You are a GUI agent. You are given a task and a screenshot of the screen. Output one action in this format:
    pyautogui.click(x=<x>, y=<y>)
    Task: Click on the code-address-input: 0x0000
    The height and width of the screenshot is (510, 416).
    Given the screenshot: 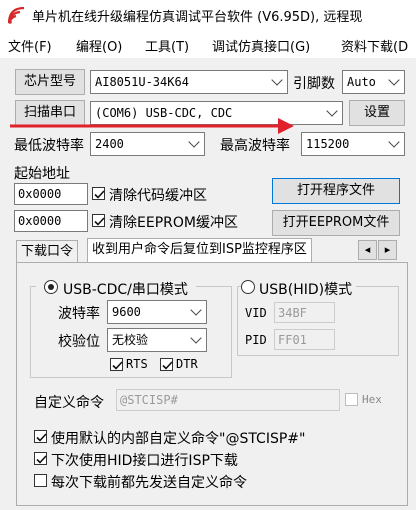 What is the action you would take?
    pyautogui.click(x=51, y=194)
    